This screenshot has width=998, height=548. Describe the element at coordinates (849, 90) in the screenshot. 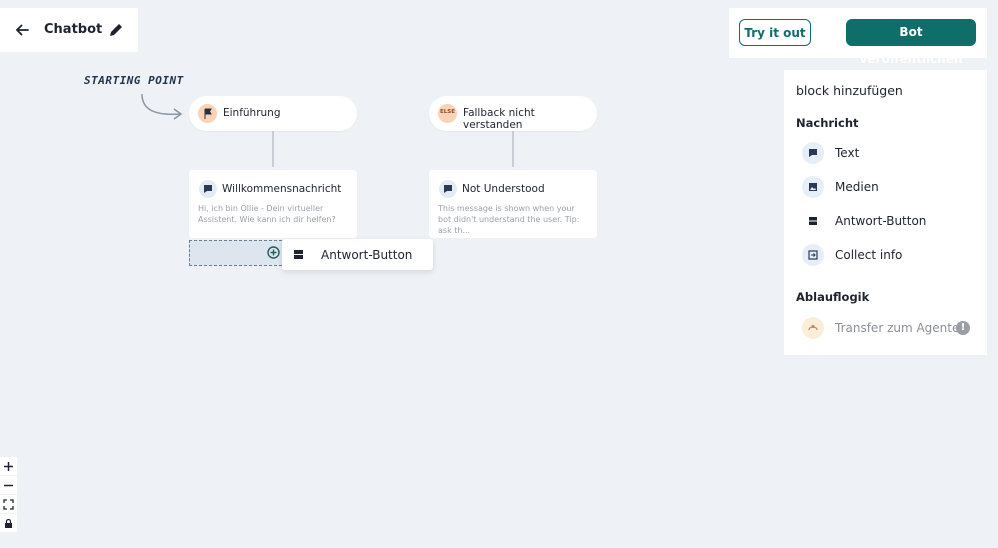

I see `panel-title: block hinzufügen` at that location.